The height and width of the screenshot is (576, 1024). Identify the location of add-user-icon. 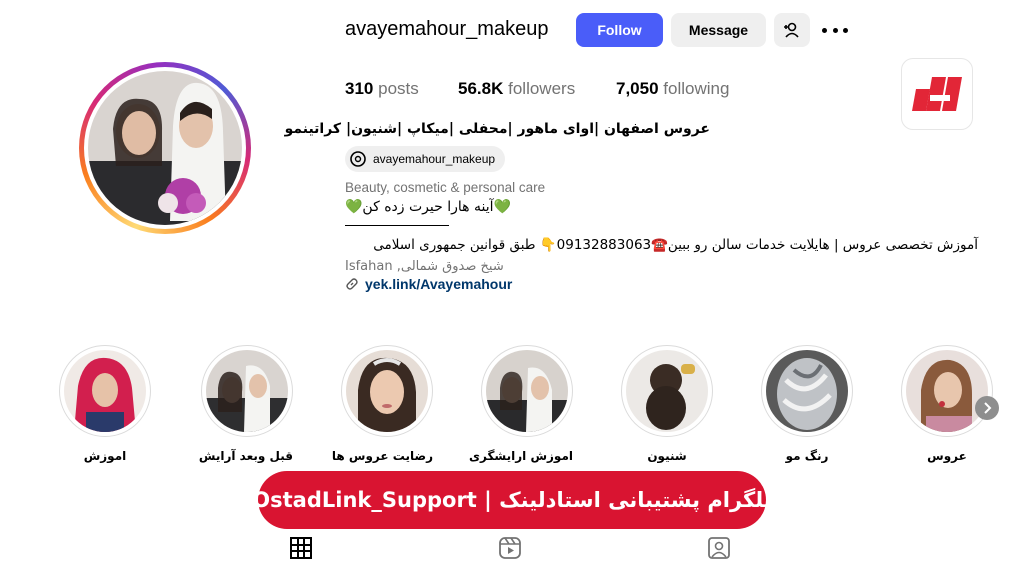
(791, 30).